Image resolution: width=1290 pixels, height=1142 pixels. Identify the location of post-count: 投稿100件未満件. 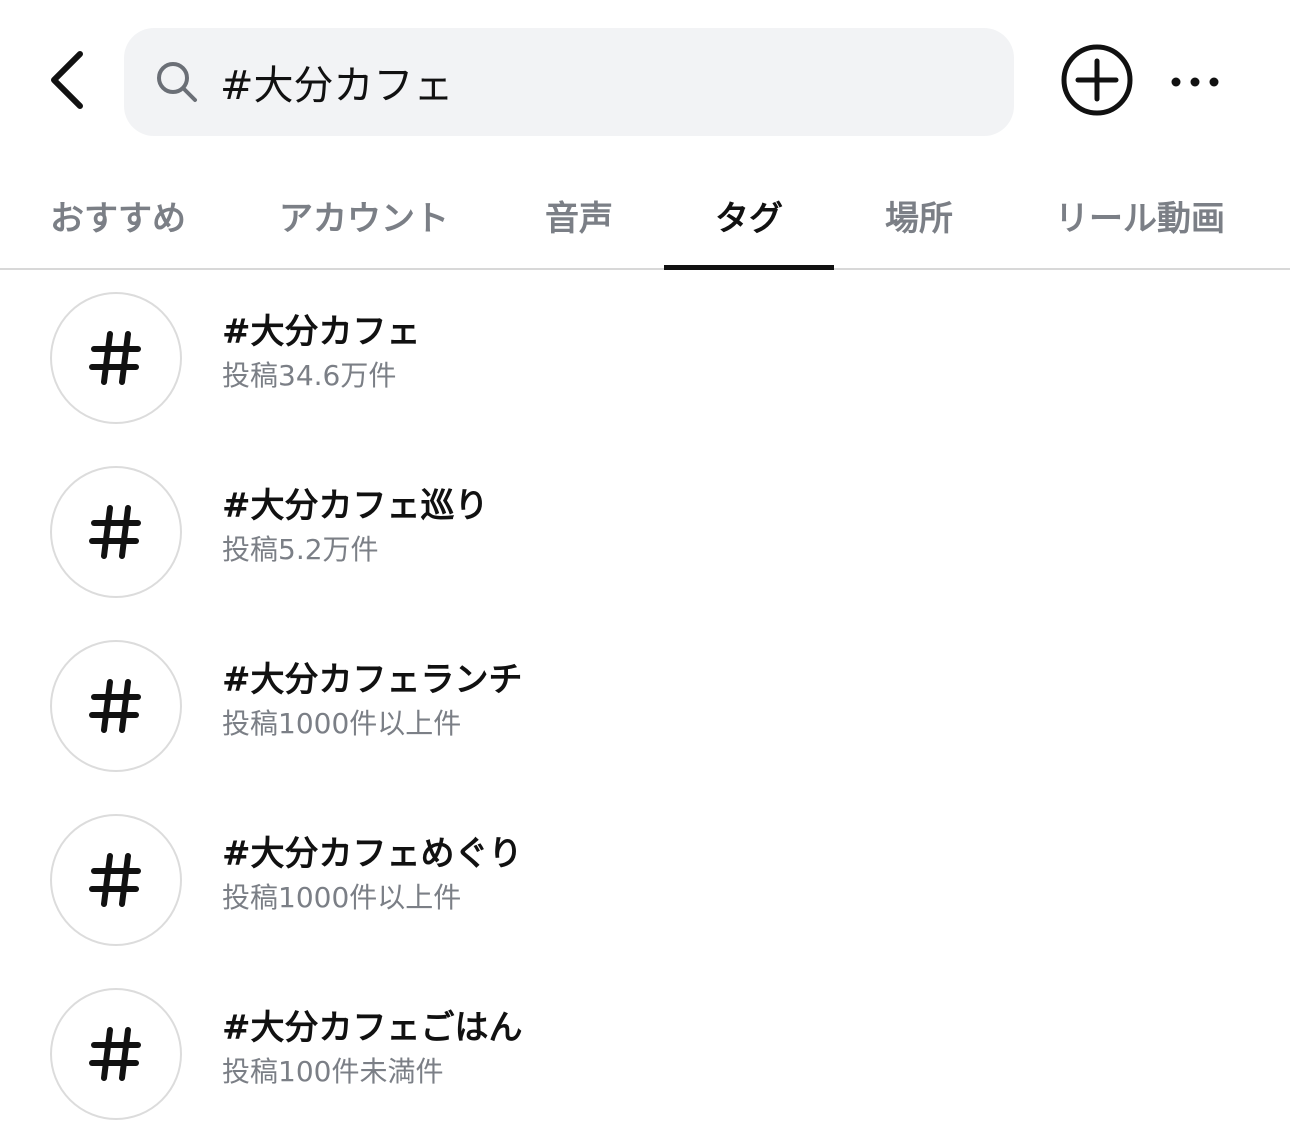
(333, 1071).